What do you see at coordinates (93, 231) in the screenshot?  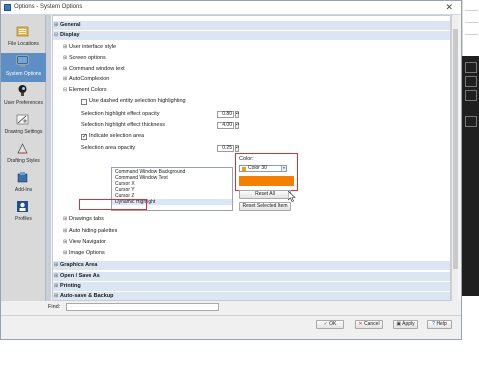 I see `tree-item-label: Auto hiding palettes` at bounding box center [93, 231].